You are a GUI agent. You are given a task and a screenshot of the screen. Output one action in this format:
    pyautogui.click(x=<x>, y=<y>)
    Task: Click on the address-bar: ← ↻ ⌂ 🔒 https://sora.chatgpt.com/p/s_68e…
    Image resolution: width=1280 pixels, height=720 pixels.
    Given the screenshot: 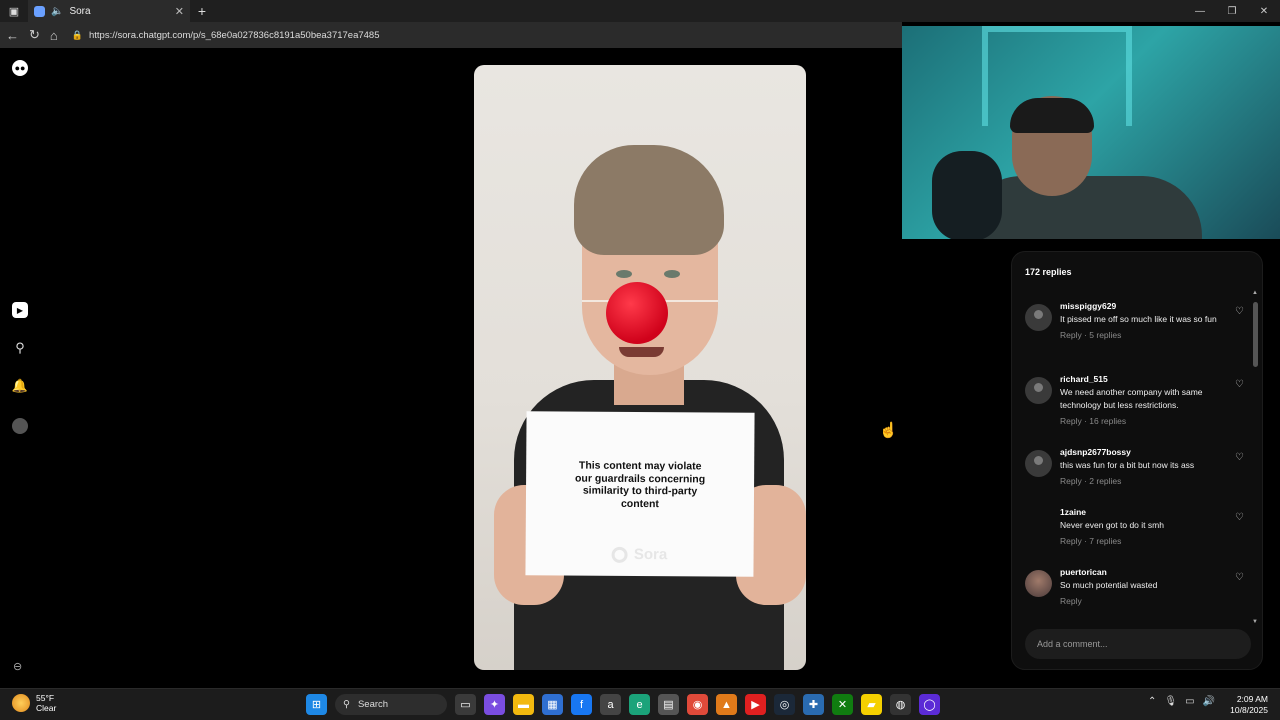 What is the action you would take?
    pyautogui.click(x=451, y=35)
    